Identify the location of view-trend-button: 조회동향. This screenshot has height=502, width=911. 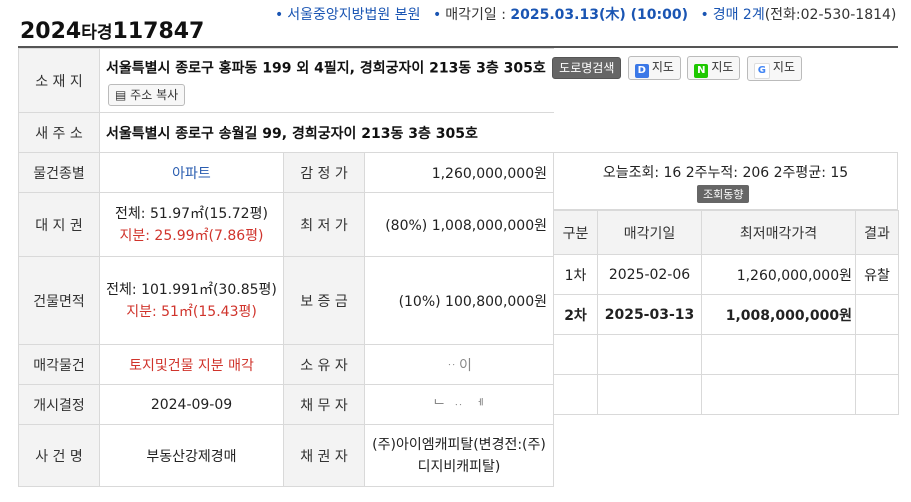
(723, 194).